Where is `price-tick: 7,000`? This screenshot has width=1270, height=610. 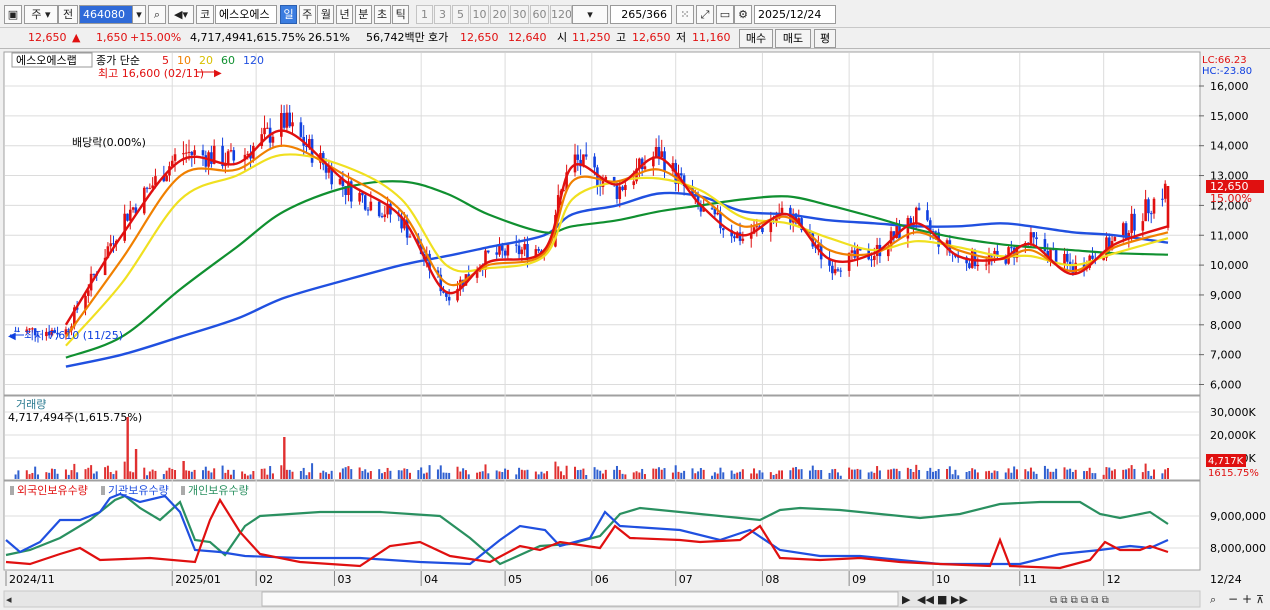 price-tick: 7,000 is located at coordinates (1226, 355).